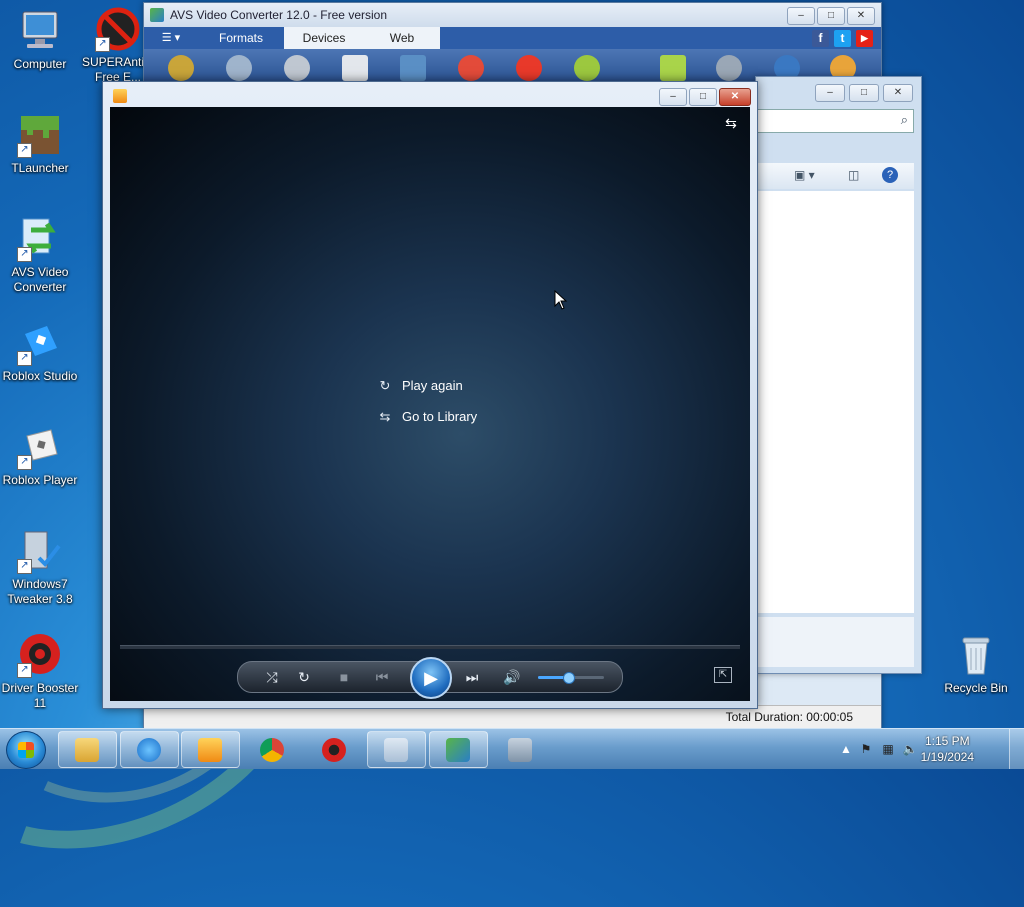  I want to click on speaker-muted-icon: 🔈, so click(910, 749).